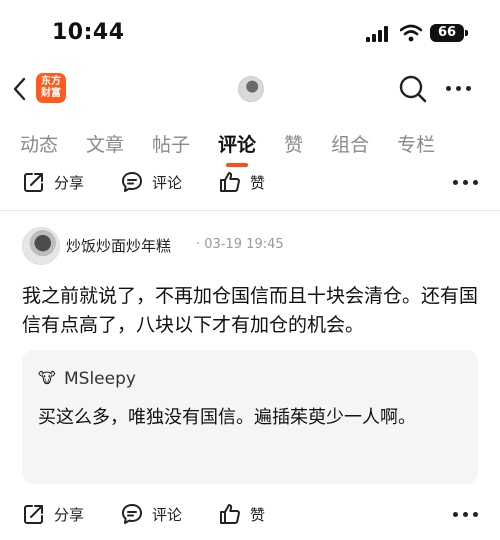 This screenshot has width=500, height=540. What do you see at coordinates (41, 246) in the screenshot?
I see `avatar` at bounding box center [41, 246].